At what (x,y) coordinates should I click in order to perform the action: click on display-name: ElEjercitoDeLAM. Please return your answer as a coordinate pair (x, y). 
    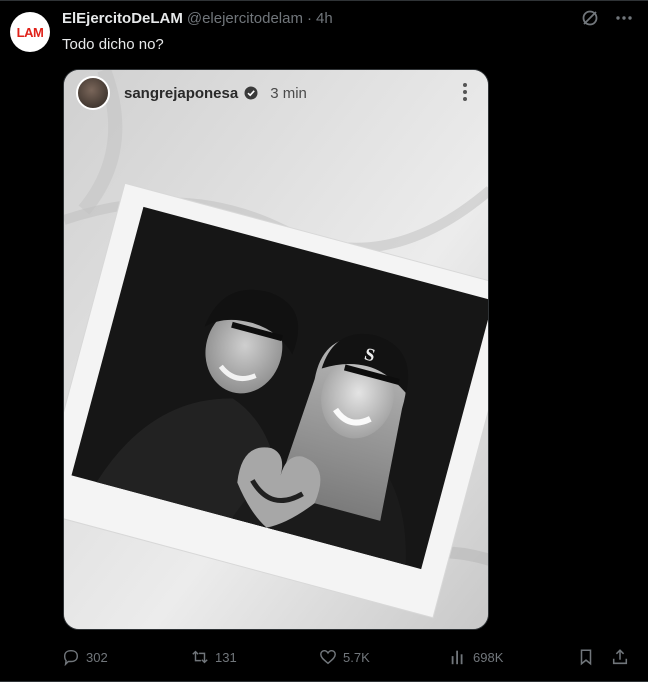
    Looking at the image, I should click on (122, 18).